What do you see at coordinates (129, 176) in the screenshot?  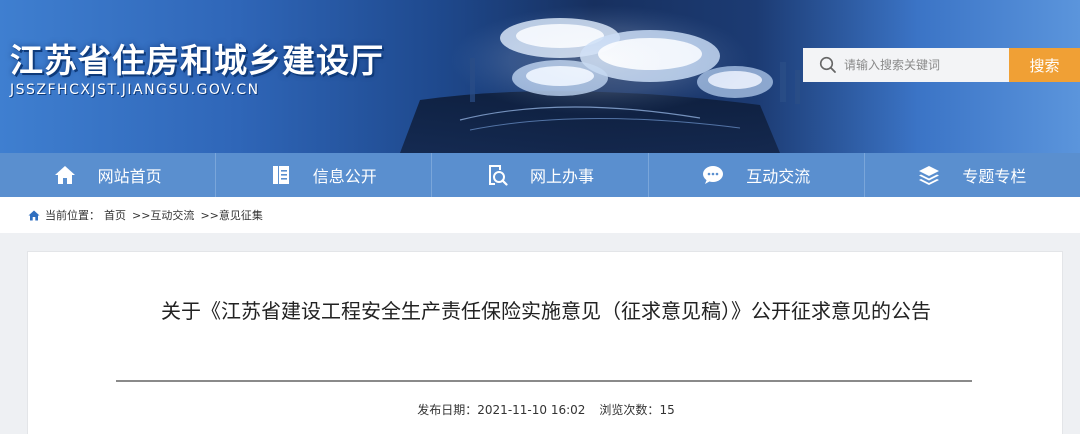 I see `nav-item-label: 网站首页` at bounding box center [129, 176].